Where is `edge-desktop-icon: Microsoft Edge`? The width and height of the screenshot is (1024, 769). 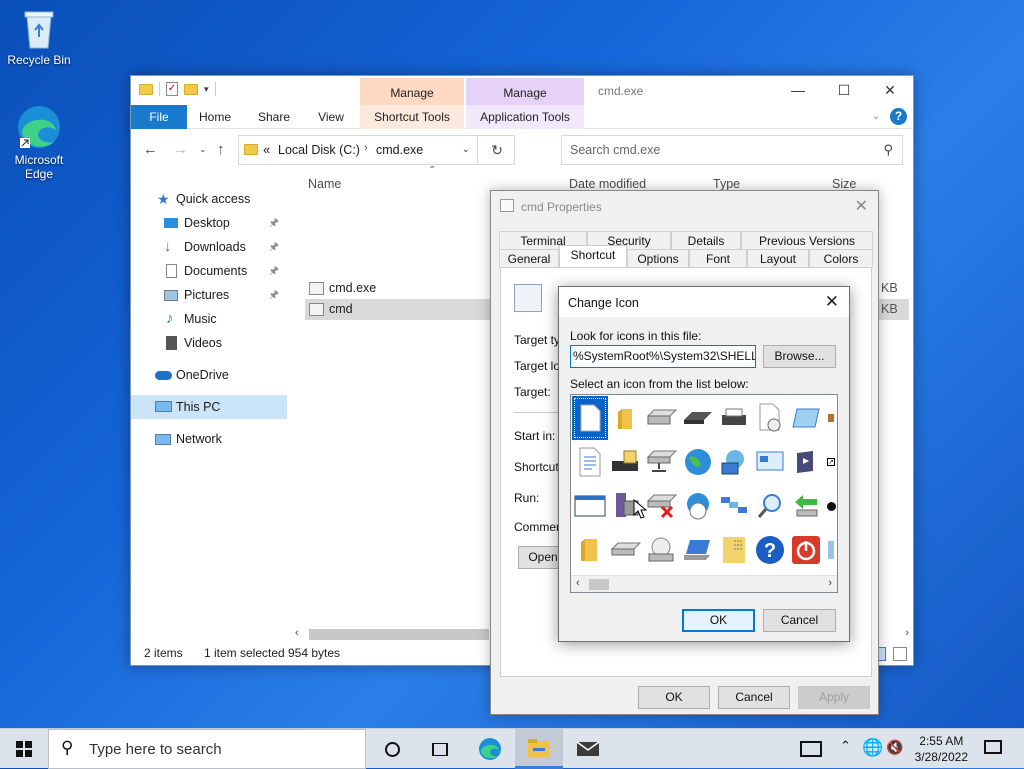
edge-desktop-icon: Microsoft Edge is located at coordinates (39, 142).